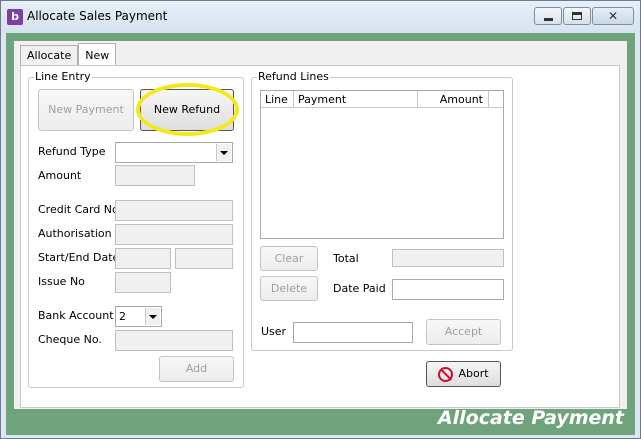 The height and width of the screenshot is (439, 641). I want to click on bank-account-label: Bank Account, so click(76, 315).